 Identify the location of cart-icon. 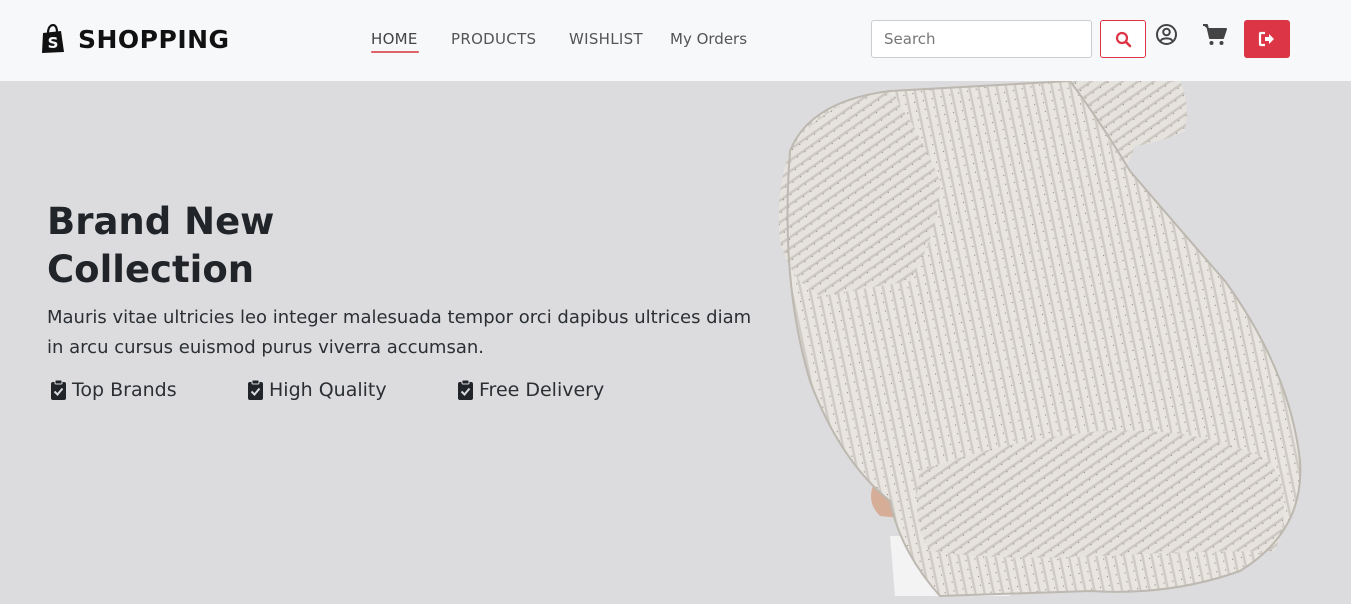
(1215, 34).